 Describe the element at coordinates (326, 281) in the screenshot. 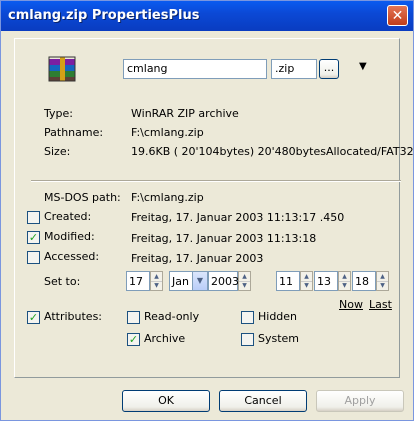

I see `minute-input: 13` at that location.